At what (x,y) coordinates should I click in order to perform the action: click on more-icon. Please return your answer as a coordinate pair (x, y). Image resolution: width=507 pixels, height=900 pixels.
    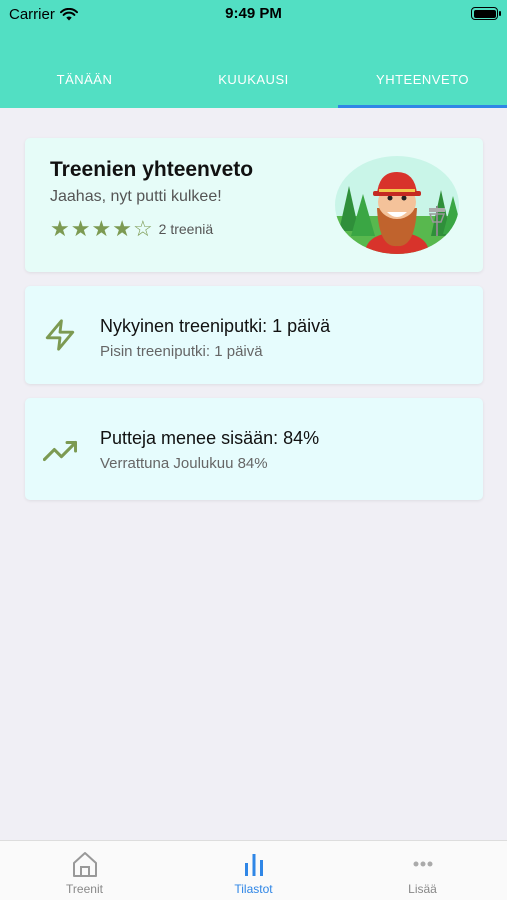
    Looking at the image, I should click on (422, 864).